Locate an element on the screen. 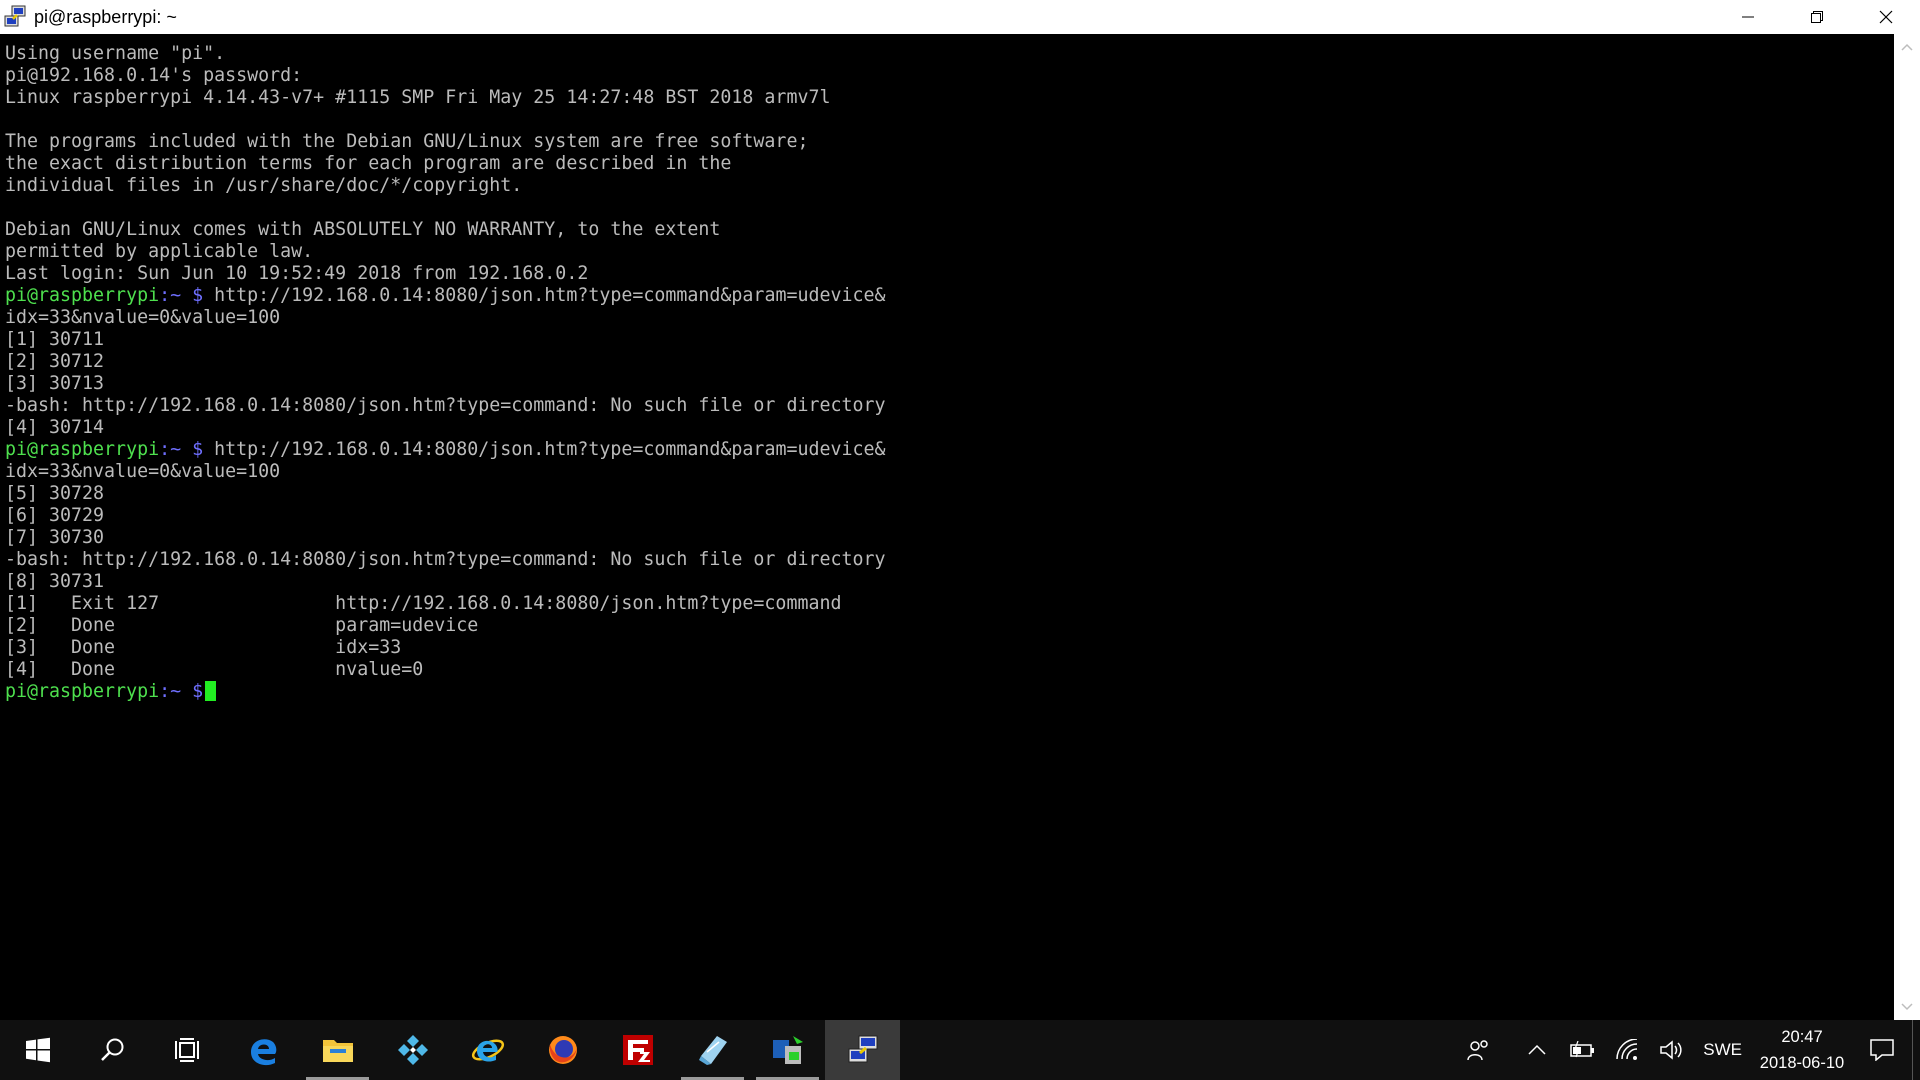  close-icon is located at coordinates (1885, 17).